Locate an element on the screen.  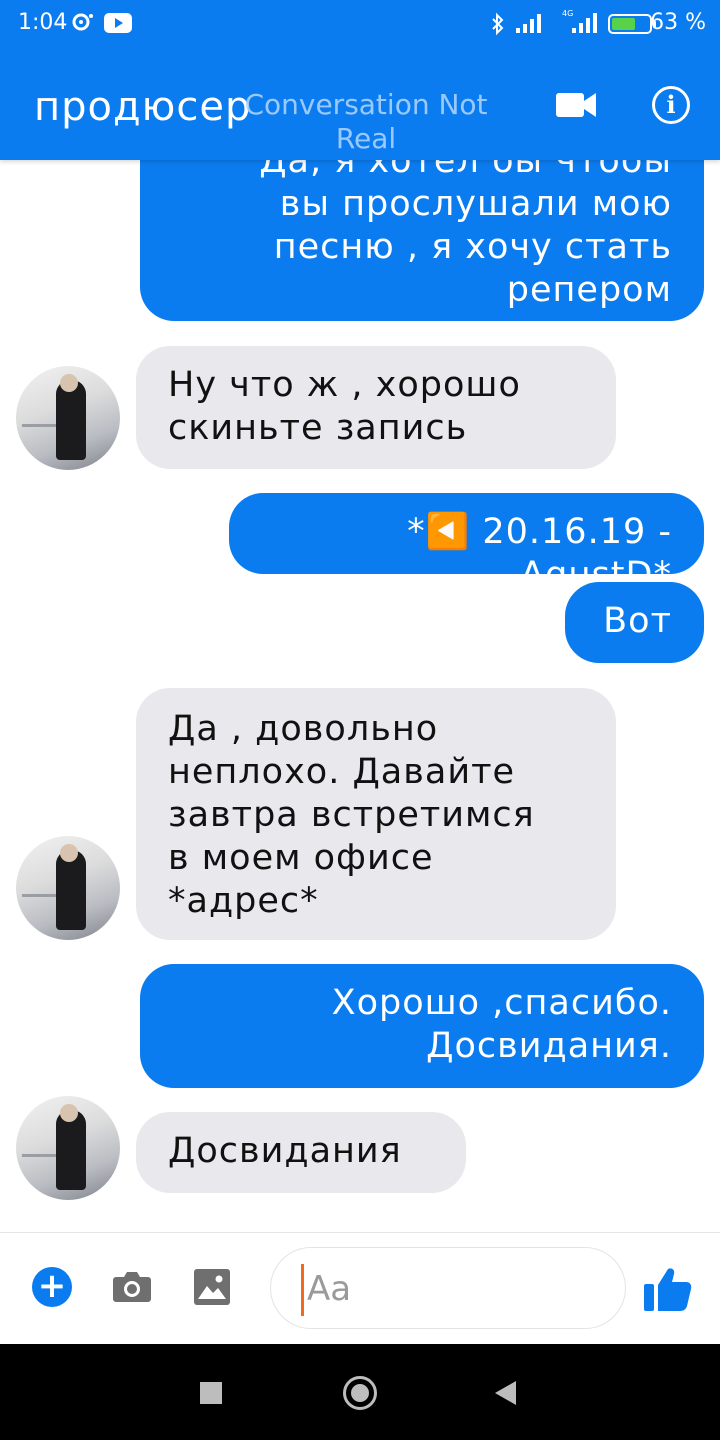
recents-button is located at coordinates (211, 1393).